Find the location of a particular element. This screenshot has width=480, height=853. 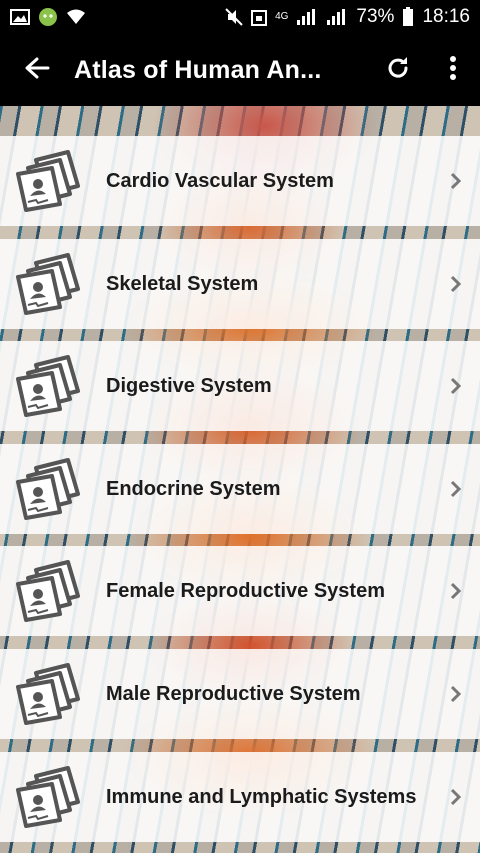

list-item-label: Immune and Lymphatic Systems is located at coordinates (261, 796).